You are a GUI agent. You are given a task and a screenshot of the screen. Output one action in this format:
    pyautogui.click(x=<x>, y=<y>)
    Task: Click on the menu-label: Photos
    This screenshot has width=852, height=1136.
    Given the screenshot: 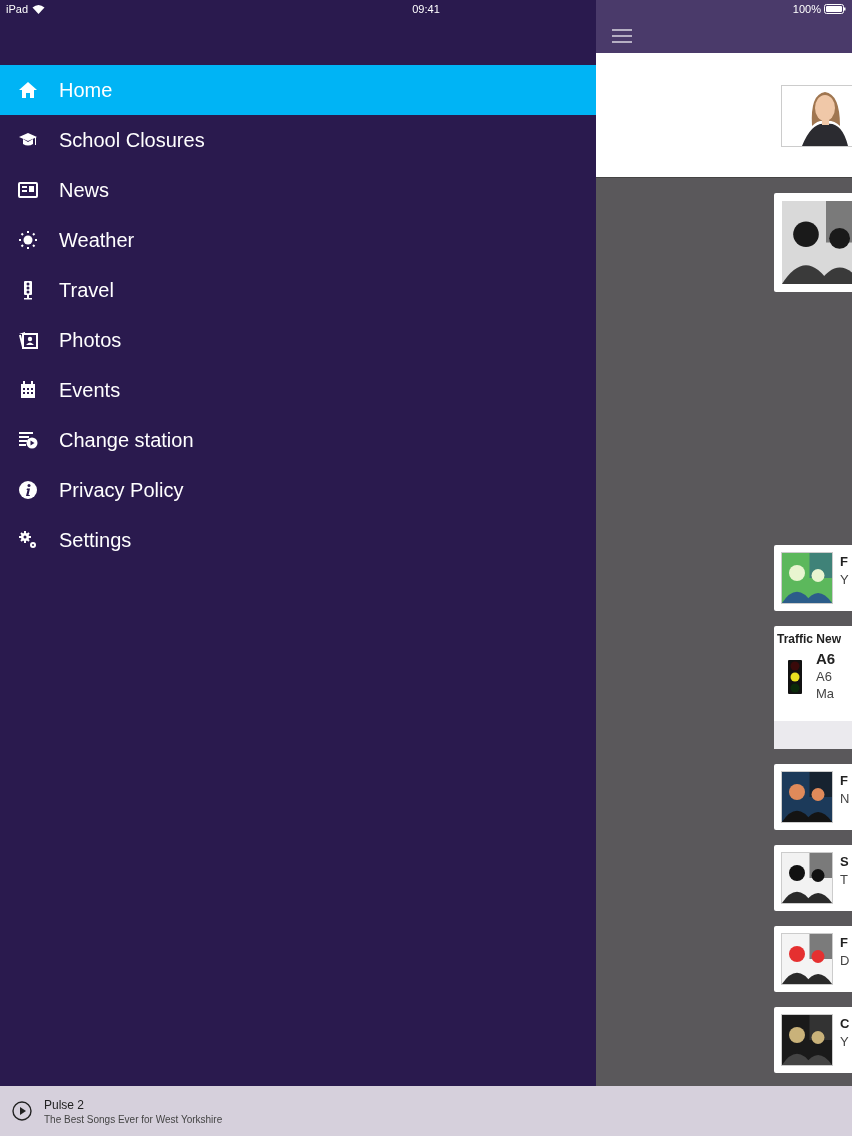 What is the action you would take?
    pyautogui.click(x=90, y=340)
    